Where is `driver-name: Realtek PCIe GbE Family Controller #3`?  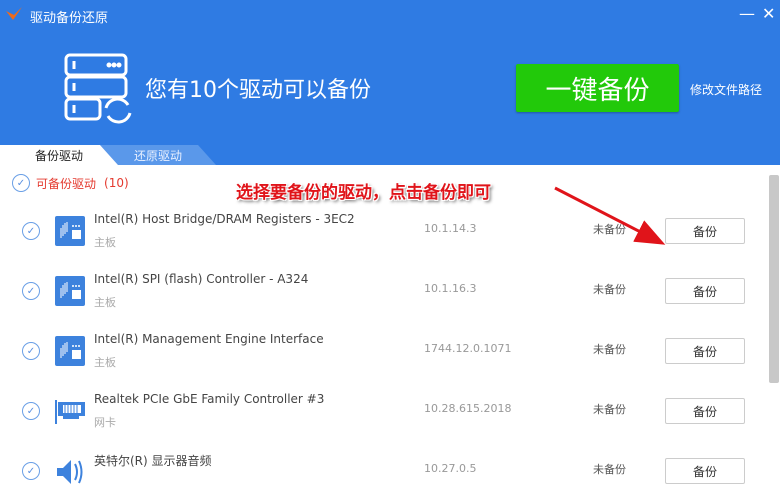 driver-name: Realtek PCIe GbE Family Controller #3 is located at coordinates (209, 399).